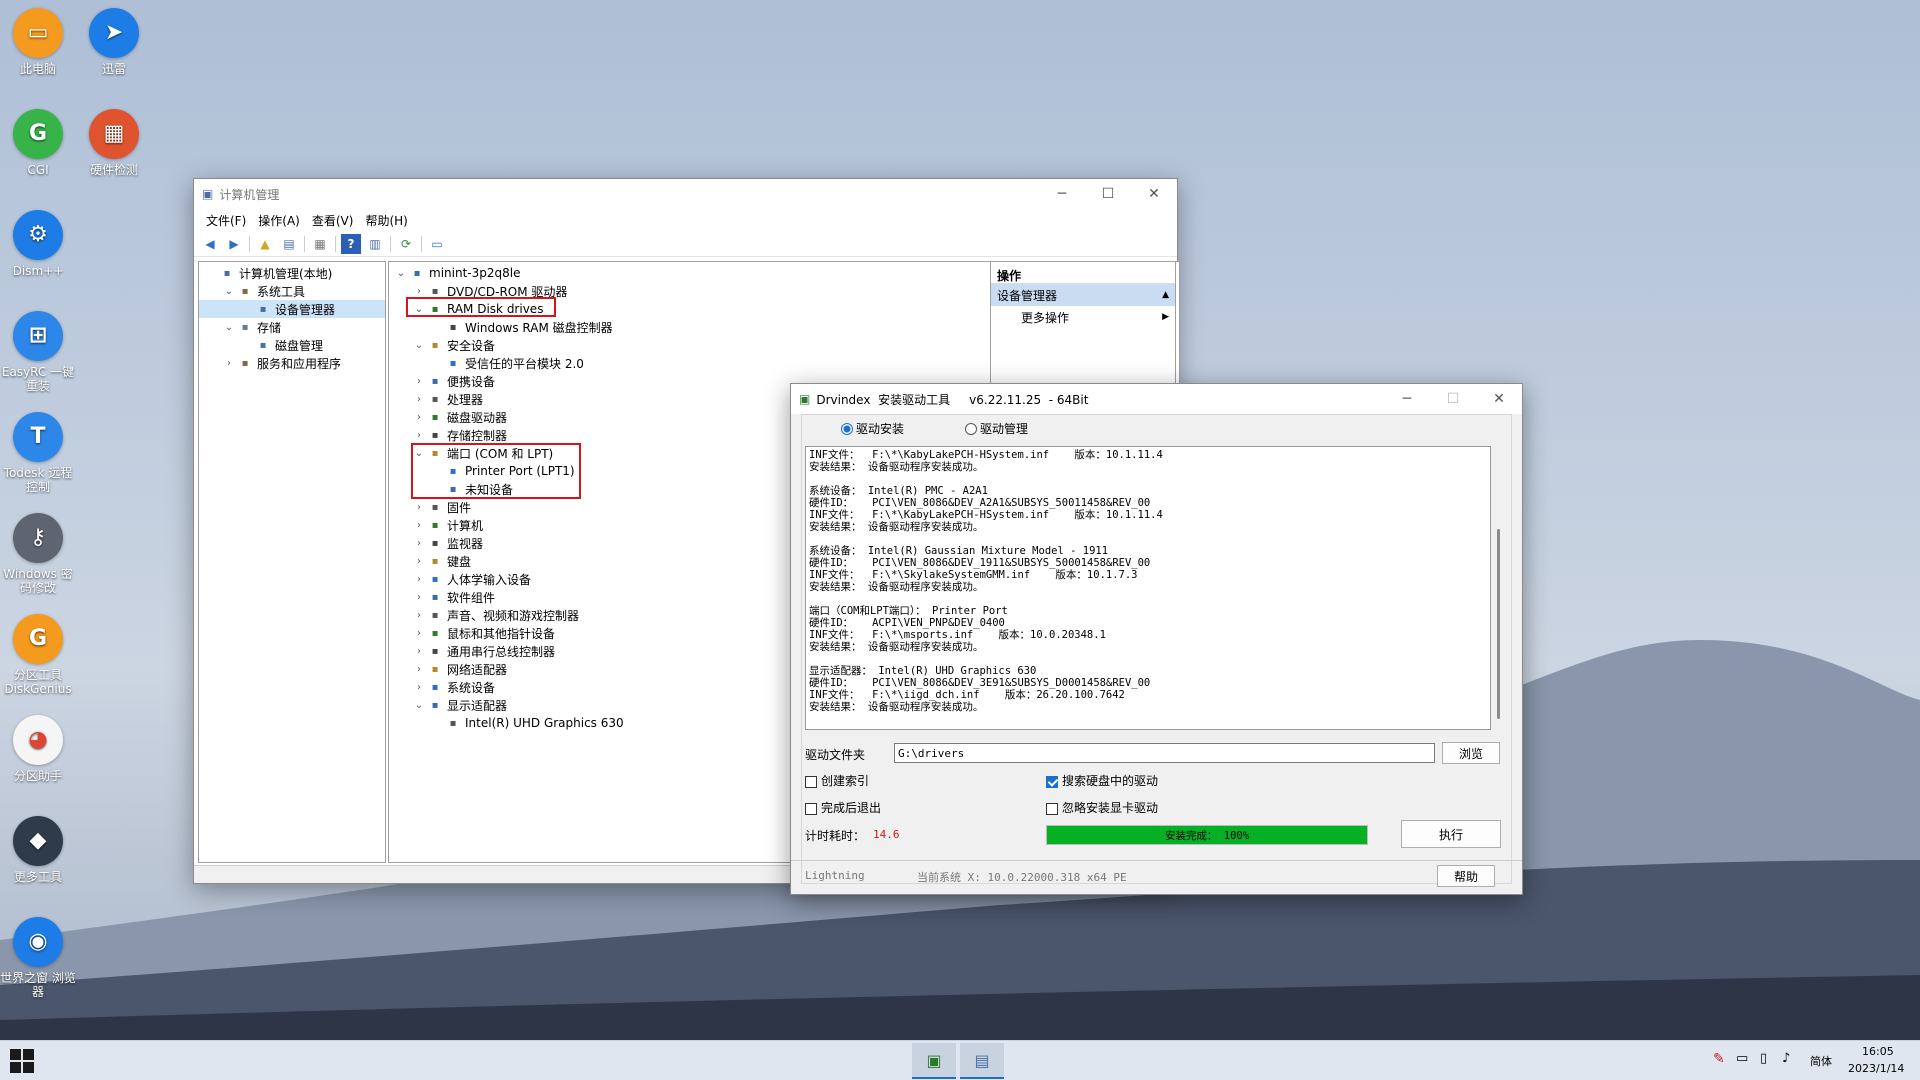 The width and height of the screenshot is (1920, 1080). I want to click on desktop-icon: T Todesk 远程控制, so click(38, 453).